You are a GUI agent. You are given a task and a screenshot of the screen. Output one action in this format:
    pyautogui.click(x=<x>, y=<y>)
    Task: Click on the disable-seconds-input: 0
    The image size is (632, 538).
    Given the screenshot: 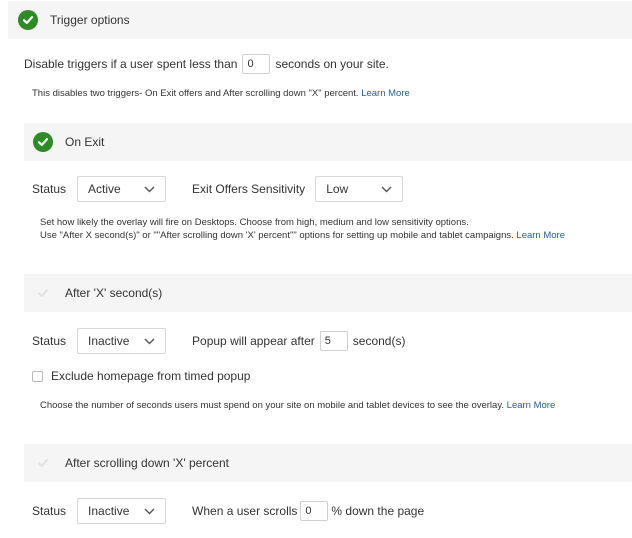 What is the action you would take?
    pyautogui.click(x=256, y=64)
    